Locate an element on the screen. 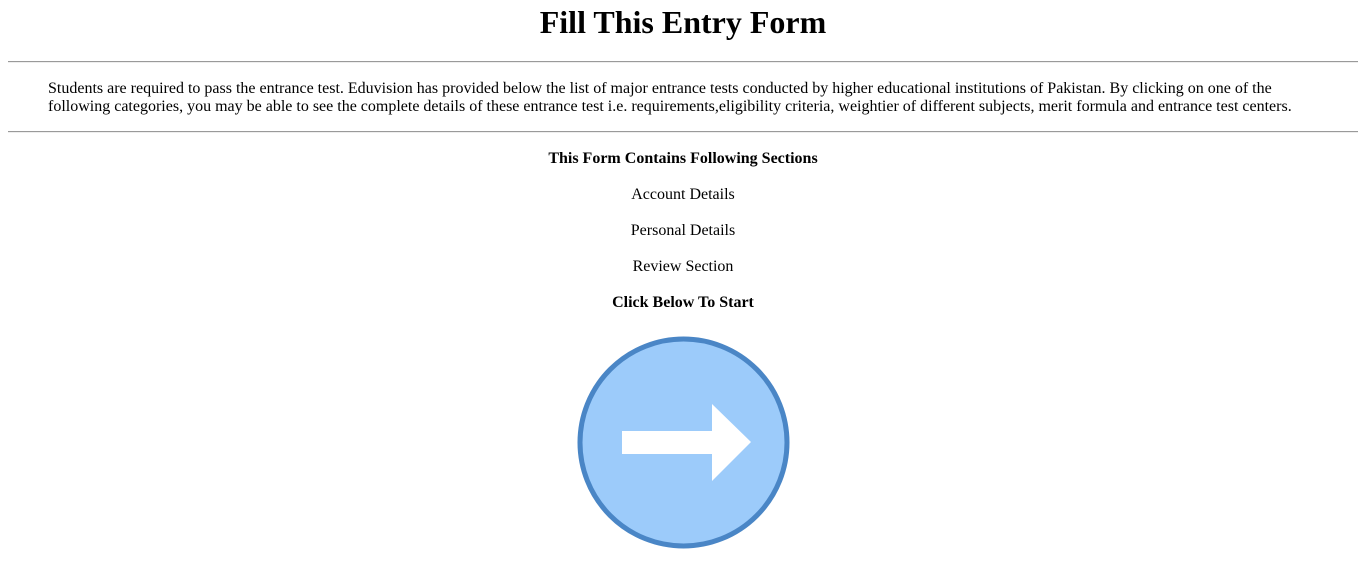 The height and width of the screenshot is (569, 1366). start-instruction: Click Below To Start is located at coordinates (683, 302).